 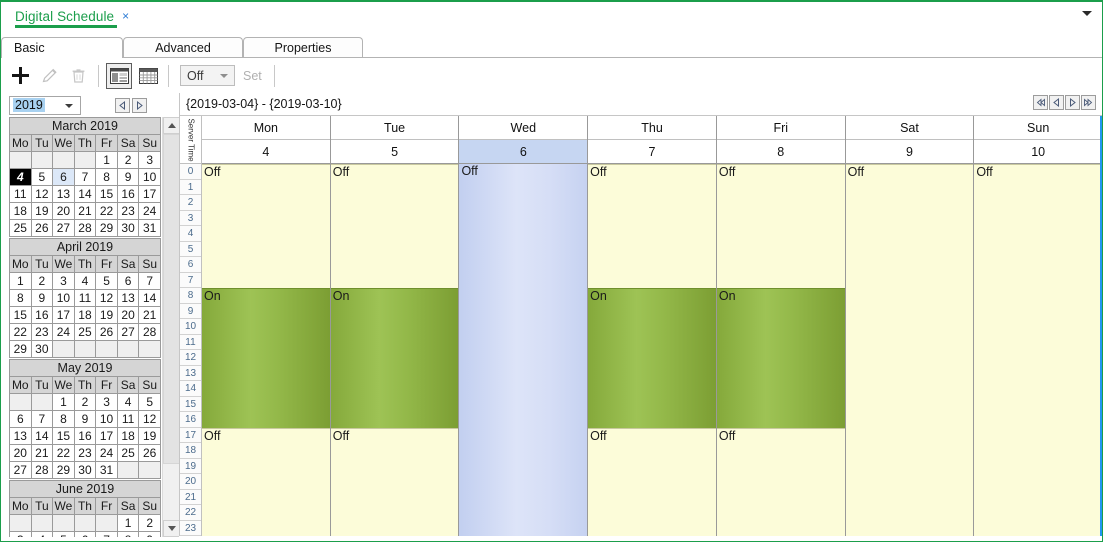 What do you see at coordinates (42, 228) in the screenshot?
I see `calendar-day-cell: 26` at bounding box center [42, 228].